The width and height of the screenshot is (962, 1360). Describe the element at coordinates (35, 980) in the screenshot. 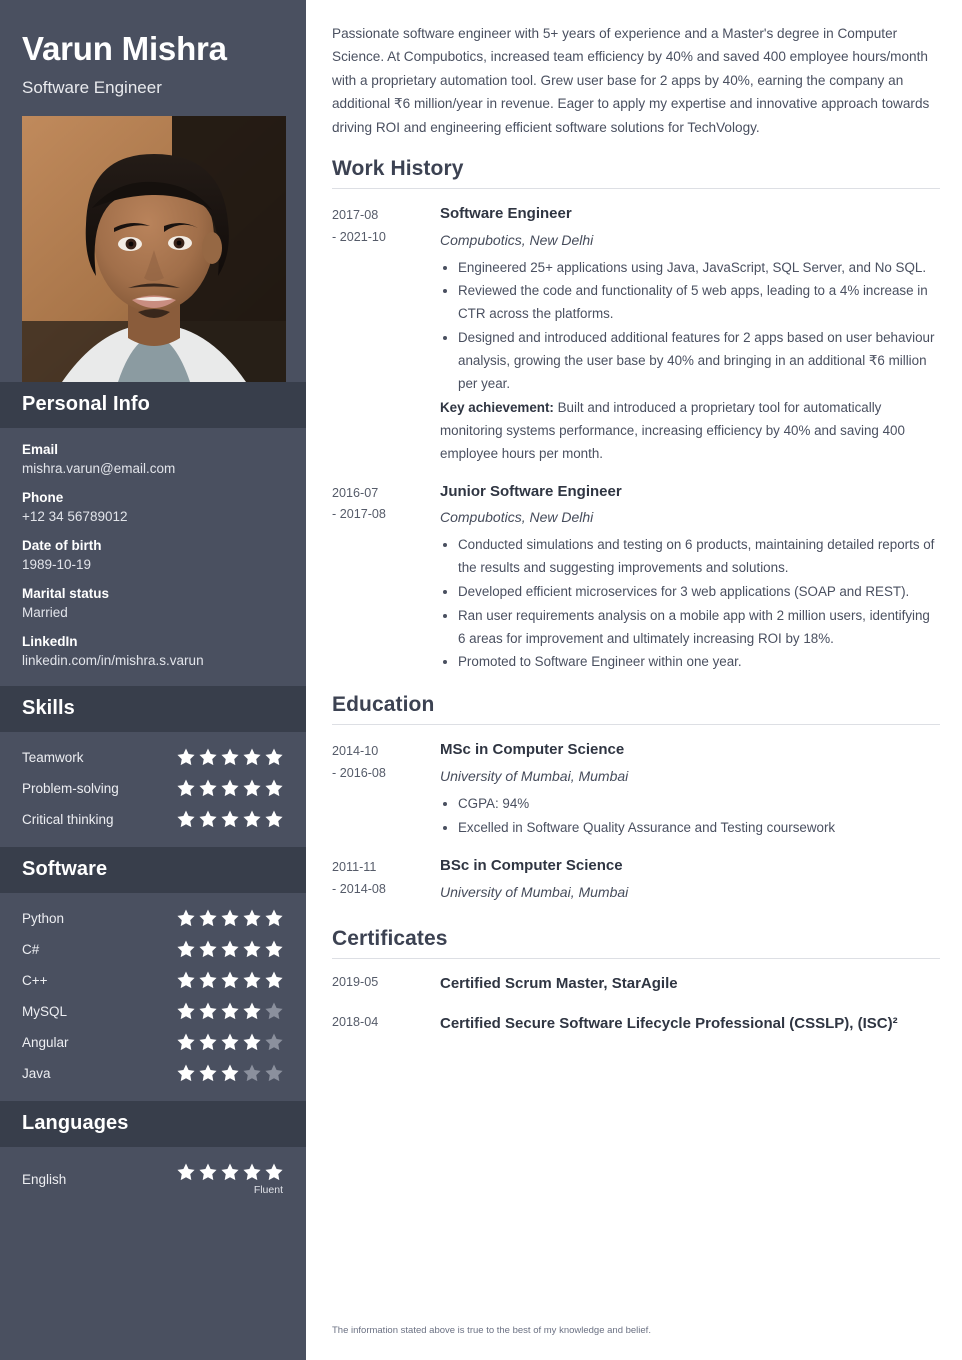

I see `rating-label: C++` at that location.